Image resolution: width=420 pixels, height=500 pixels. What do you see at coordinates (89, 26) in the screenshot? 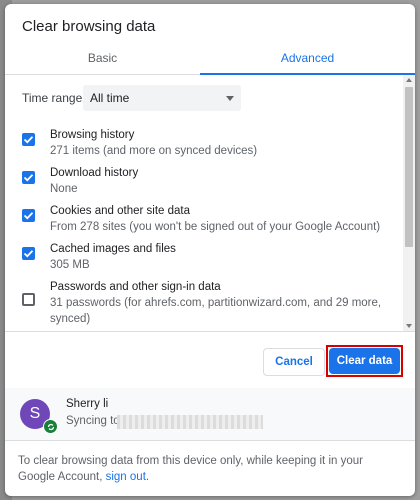
I see `dialog-title: Clear browsing data` at bounding box center [89, 26].